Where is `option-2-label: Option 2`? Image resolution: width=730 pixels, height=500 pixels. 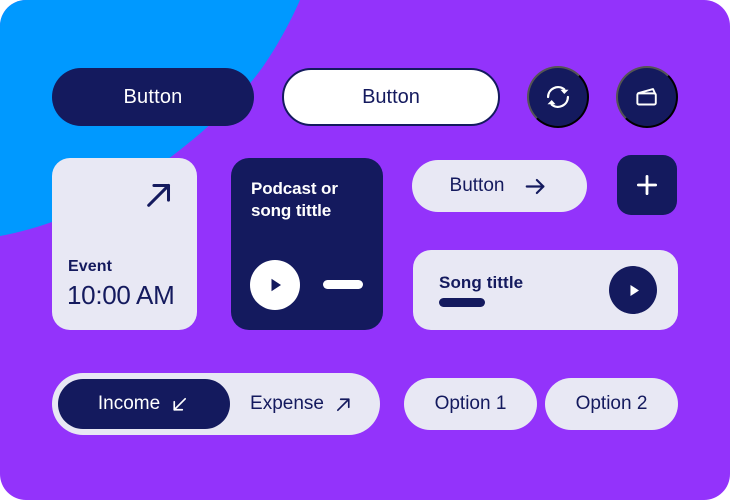 option-2-label: Option 2 is located at coordinates (611, 403).